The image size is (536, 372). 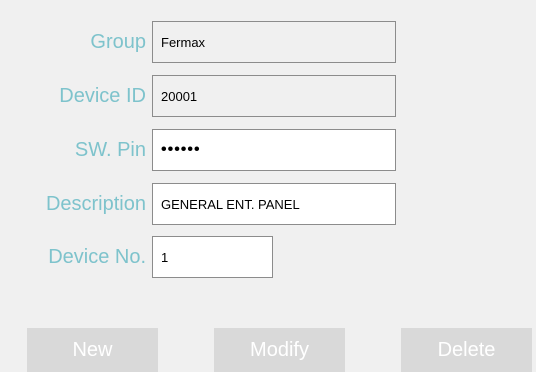 What do you see at coordinates (97, 257) in the screenshot?
I see `device-no-label: Device No.` at bounding box center [97, 257].